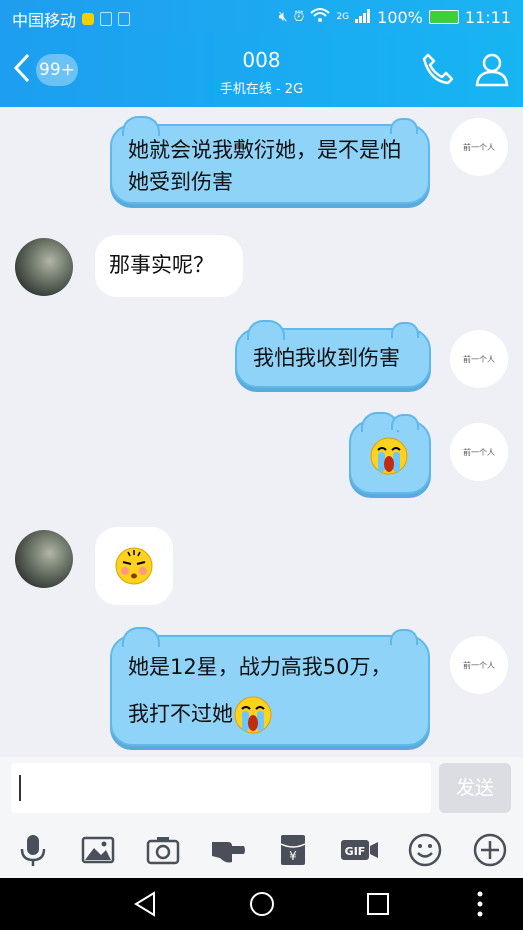 The height and width of the screenshot is (930, 523). I want to click on system-nav-bar, so click(261, 904).